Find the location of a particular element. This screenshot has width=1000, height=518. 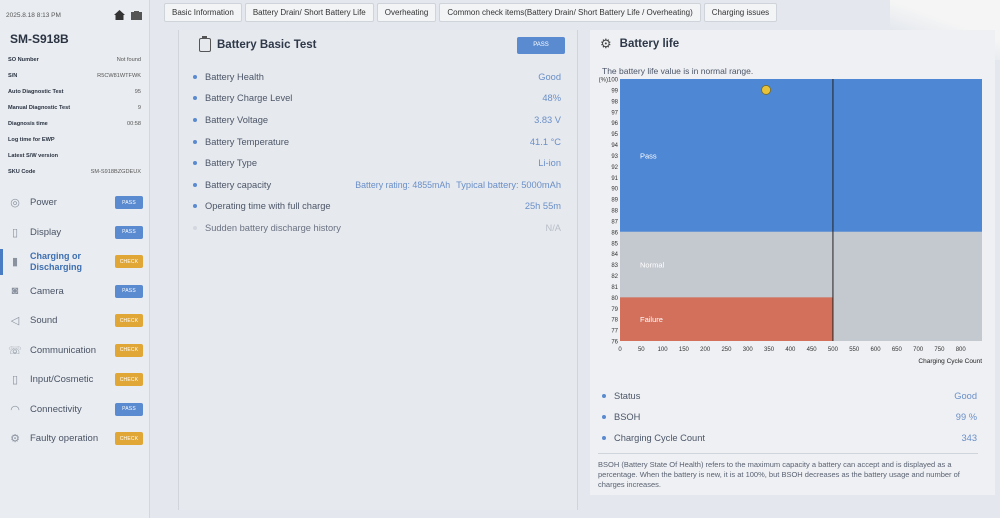

test-row: Operating time with full charge 25h 55m is located at coordinates (377, 207).